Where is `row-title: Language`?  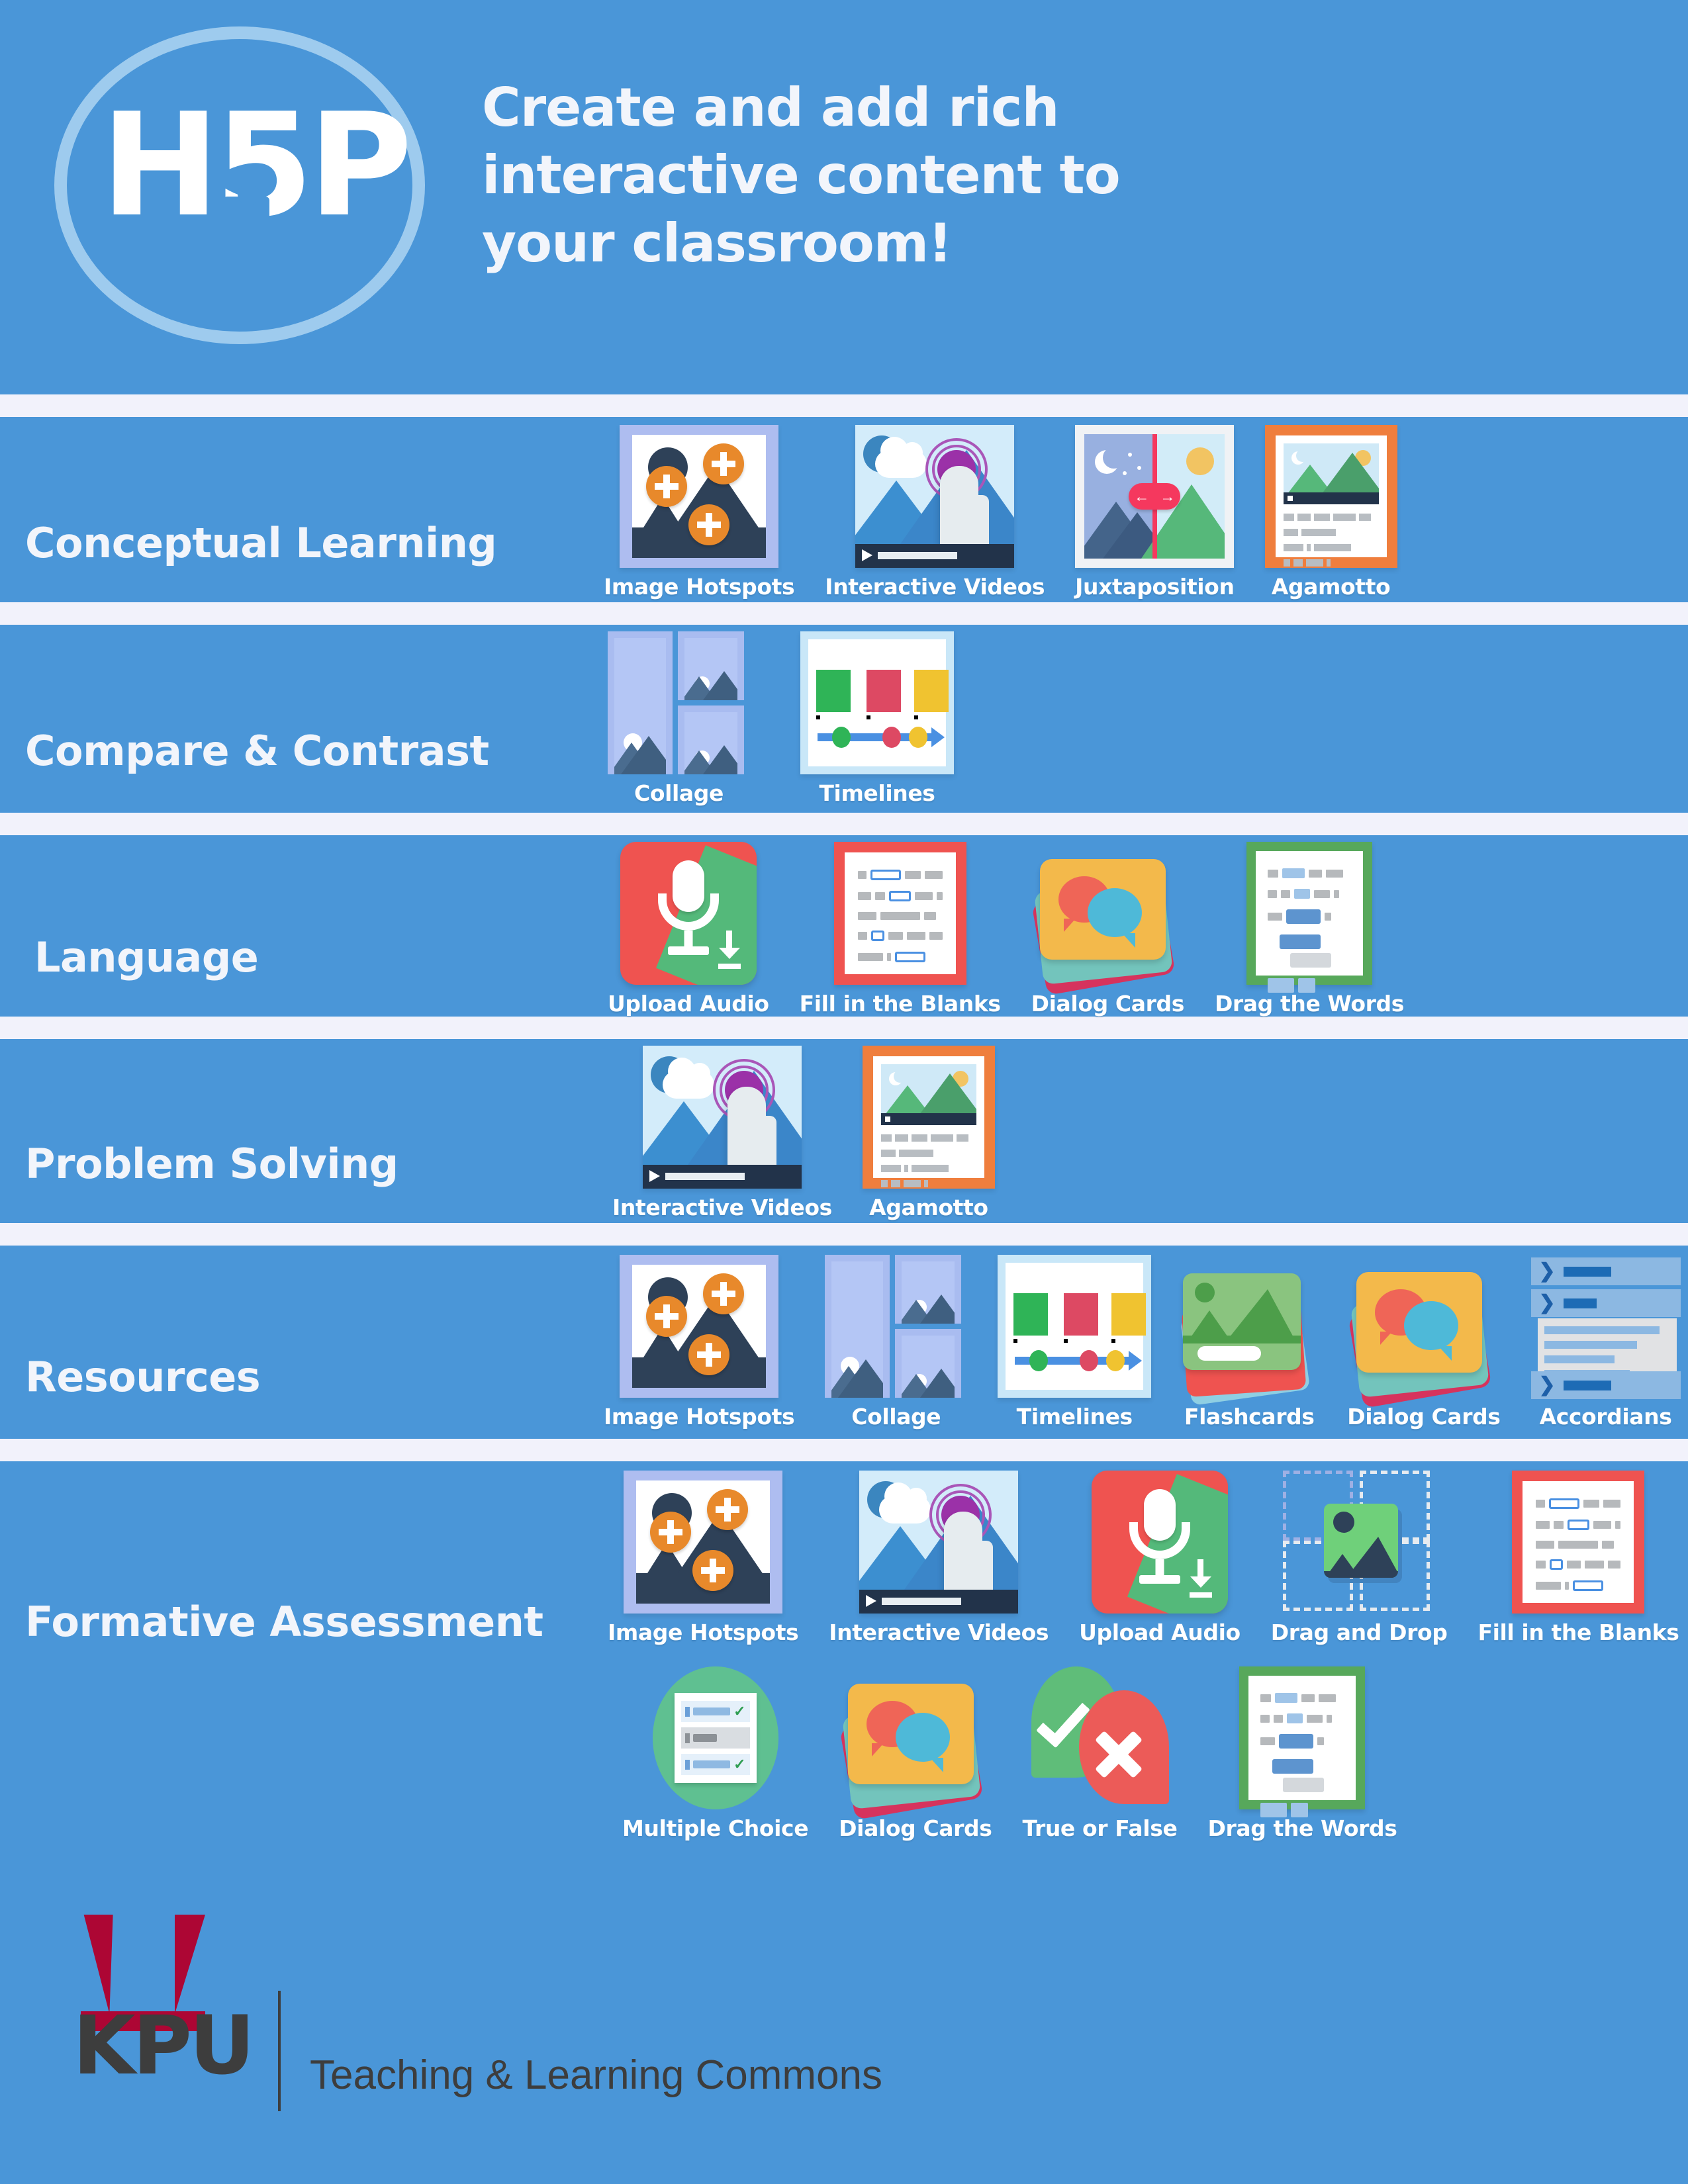
row-title: Language is located at coordinates (146, 957).